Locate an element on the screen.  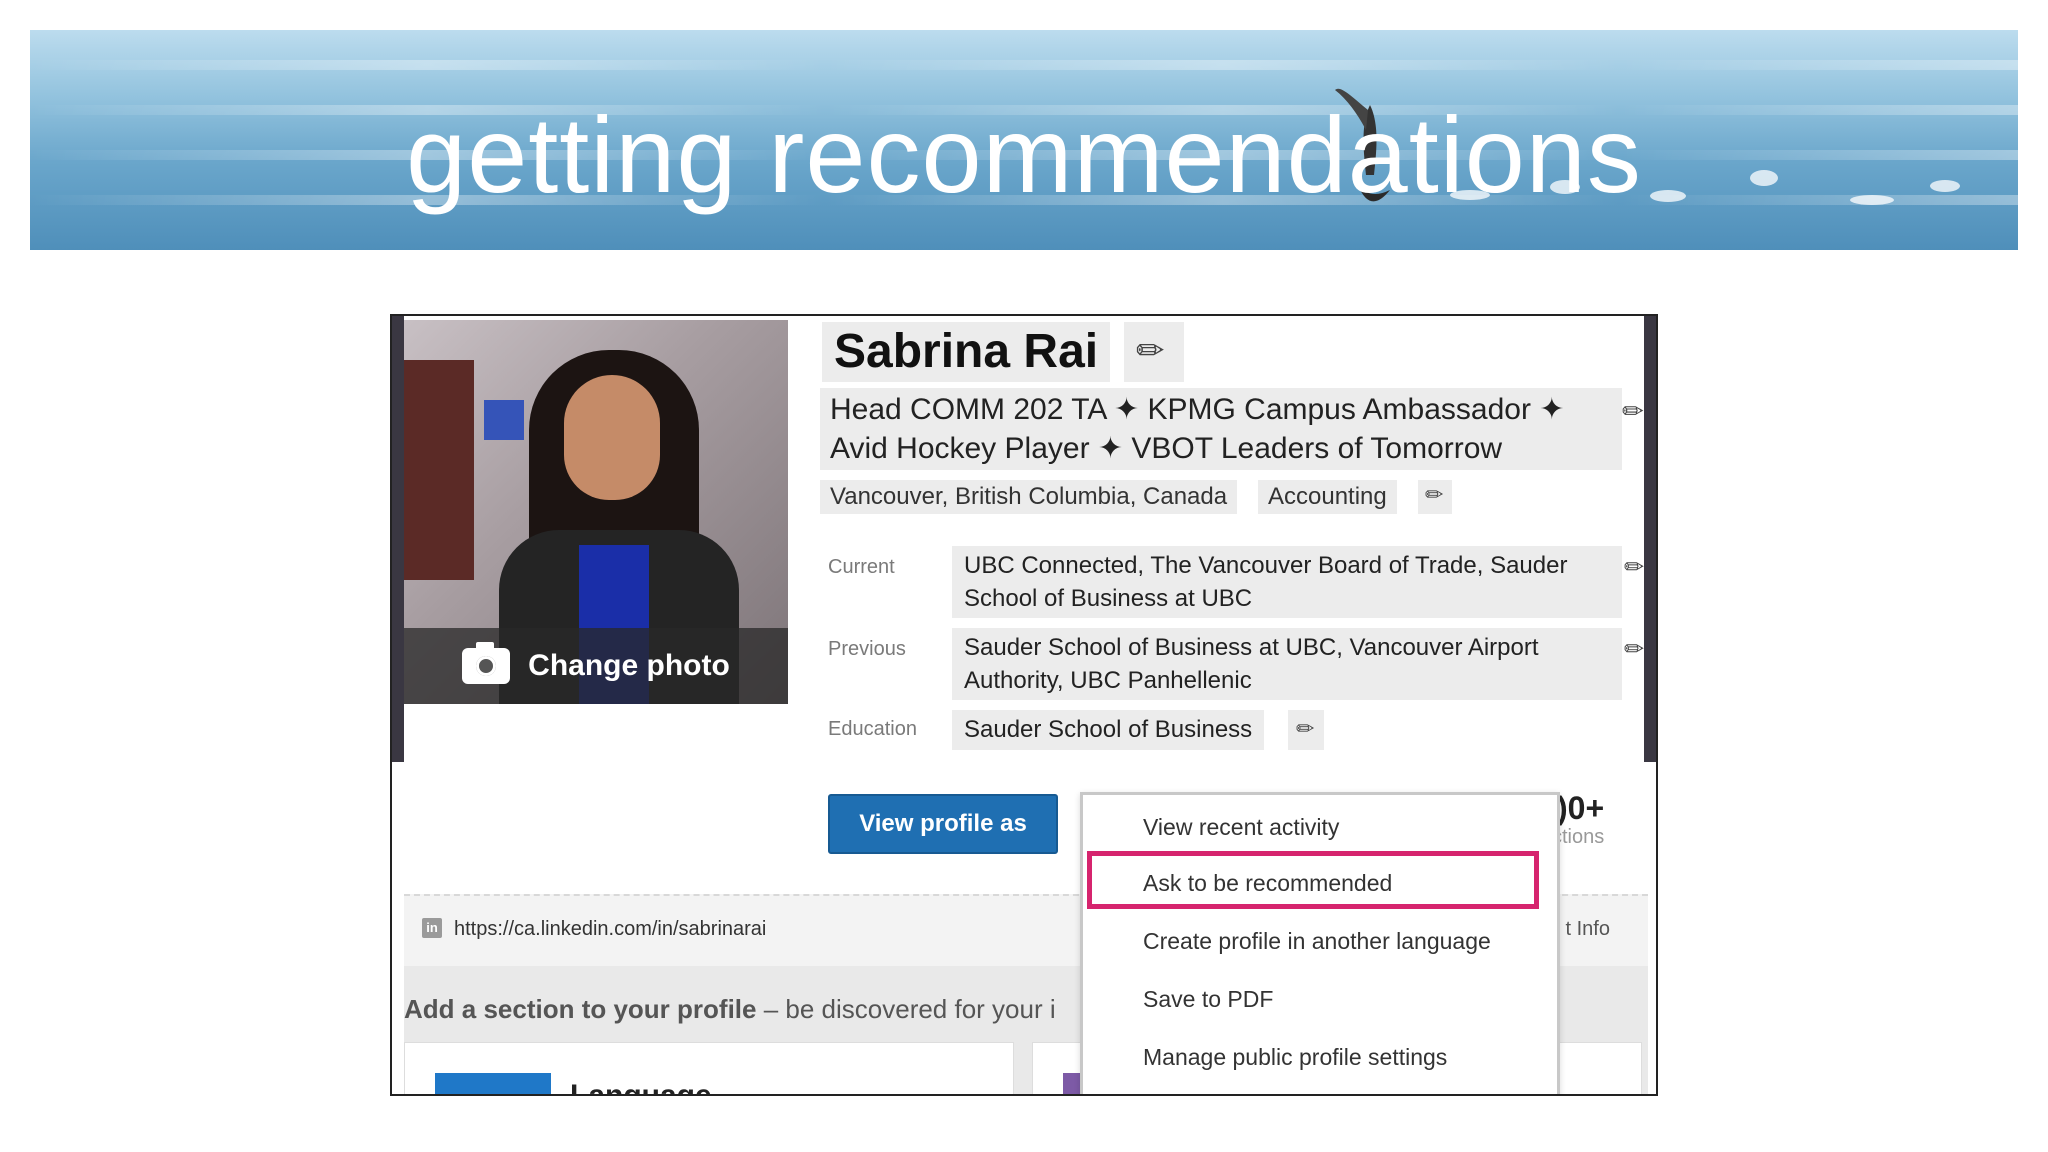
menu-item-manage-public-profile: Manage public profile settings is located at coordinates (1320, 1057).